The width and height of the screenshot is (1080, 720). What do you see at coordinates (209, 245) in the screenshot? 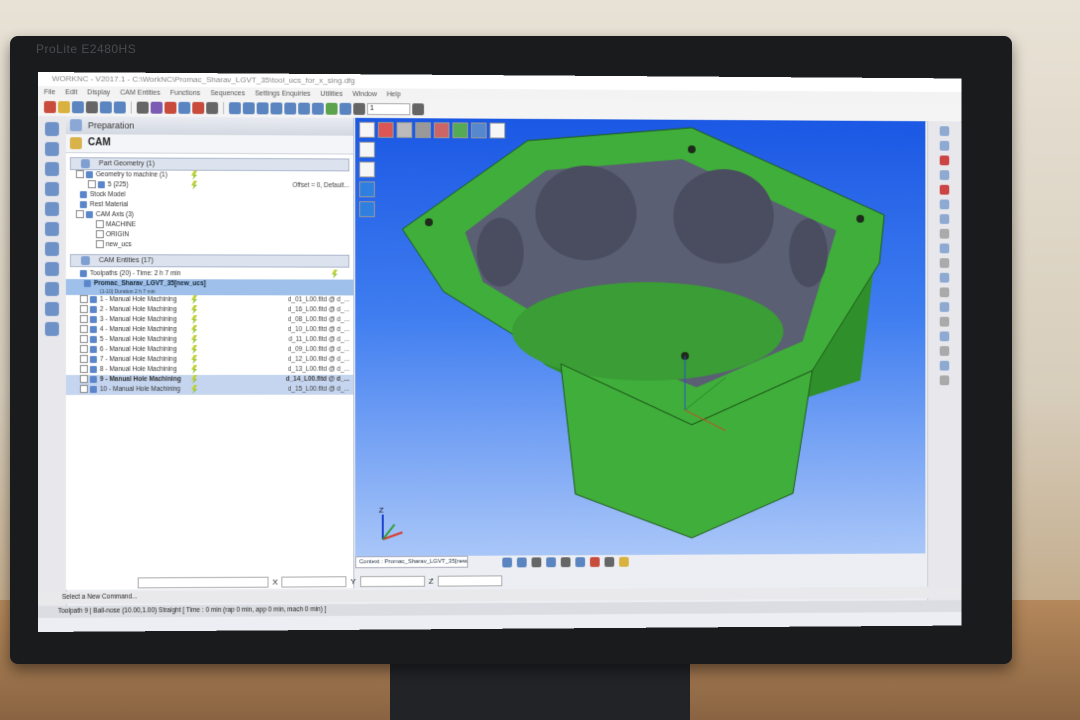
I see `tree-node-axis-new-ucs: new_ucs` at bounding box center [209, 245].